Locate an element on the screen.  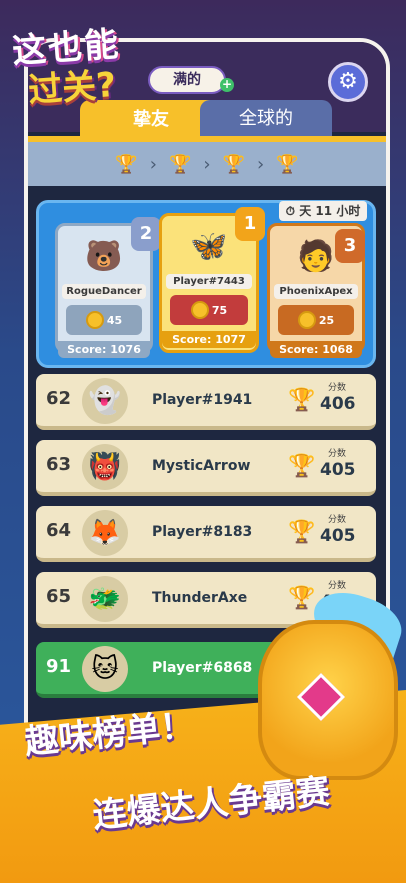
score: Score: 1076 is located at coordinates (104, 349).